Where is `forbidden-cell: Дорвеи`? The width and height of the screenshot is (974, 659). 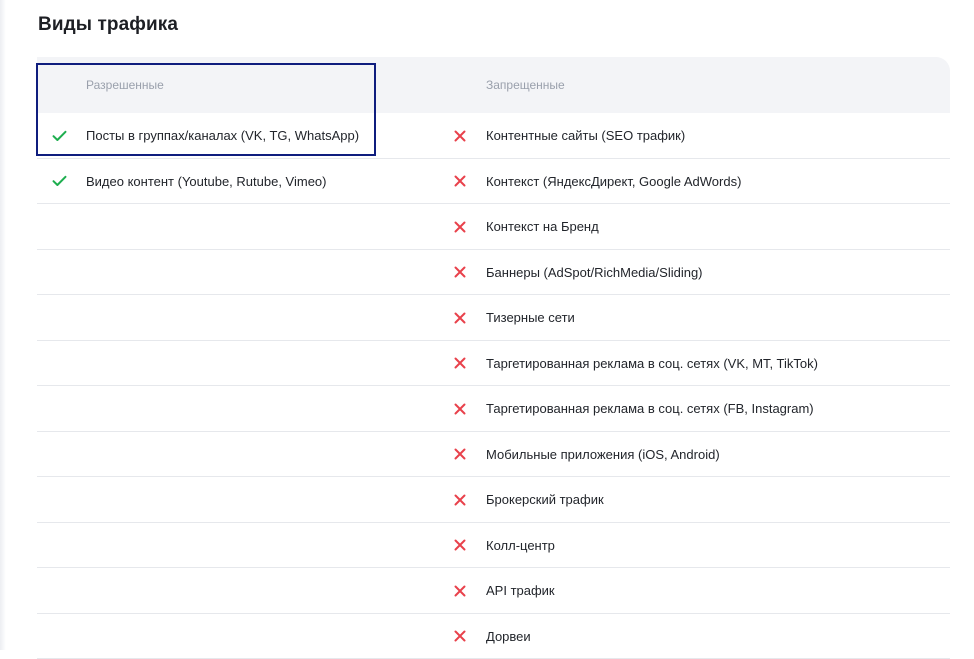
forbidden-cell: Дорвеи is located at coordinates (696, 636).